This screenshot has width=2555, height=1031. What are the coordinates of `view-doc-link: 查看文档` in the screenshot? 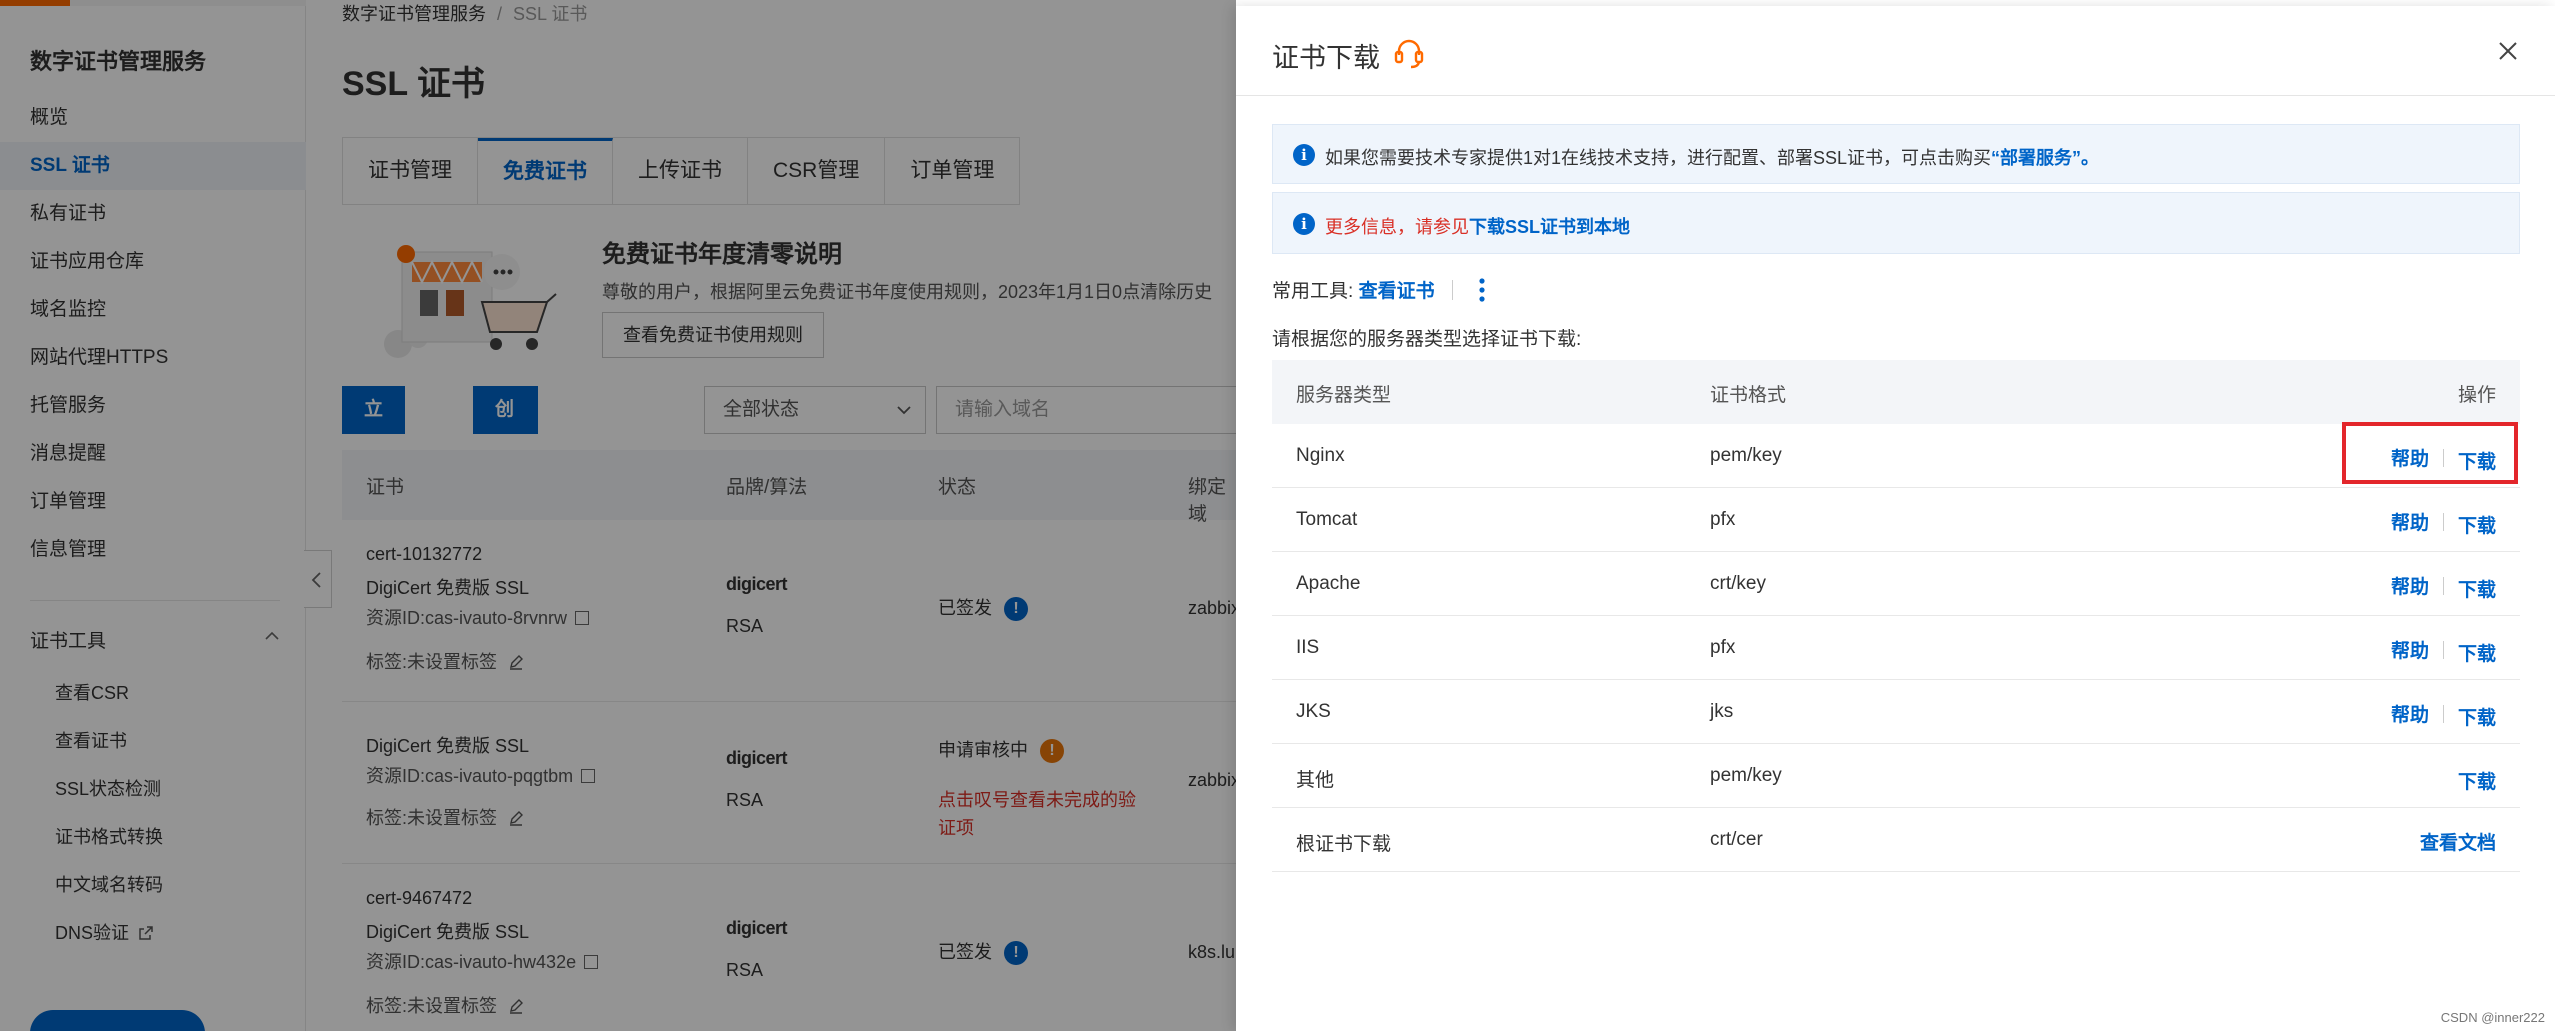 It's located at (2458, 841).